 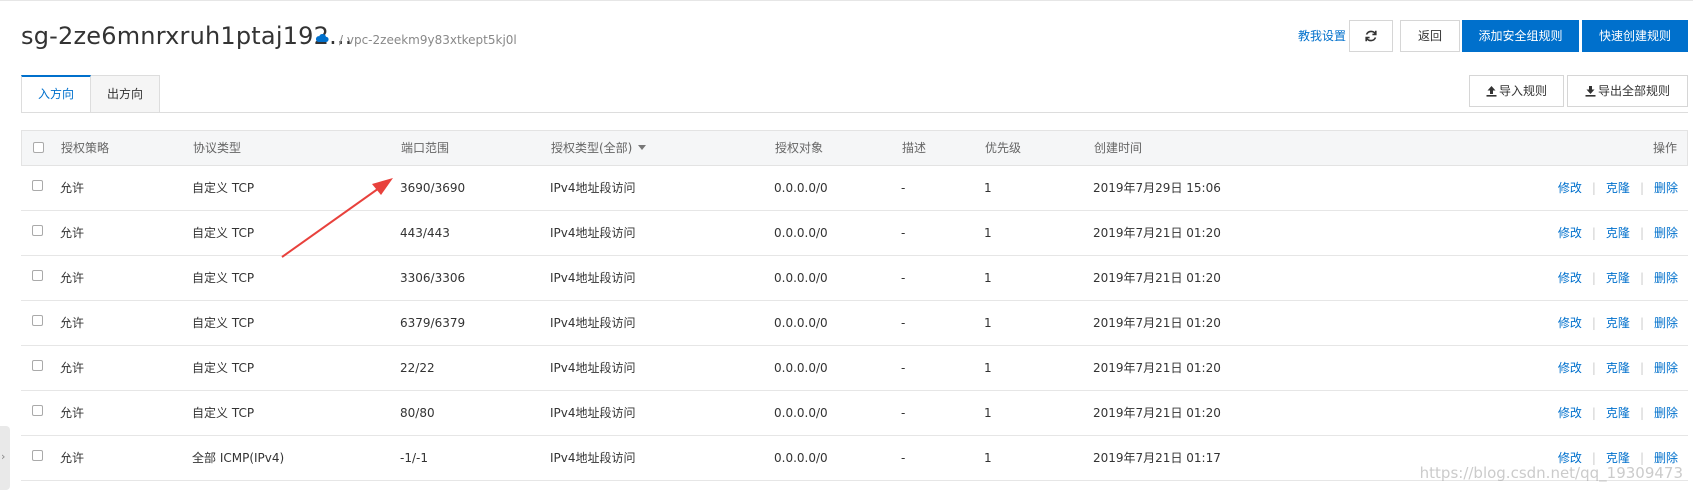 I want to click on upload-icon, so click(x=1491, y=91).